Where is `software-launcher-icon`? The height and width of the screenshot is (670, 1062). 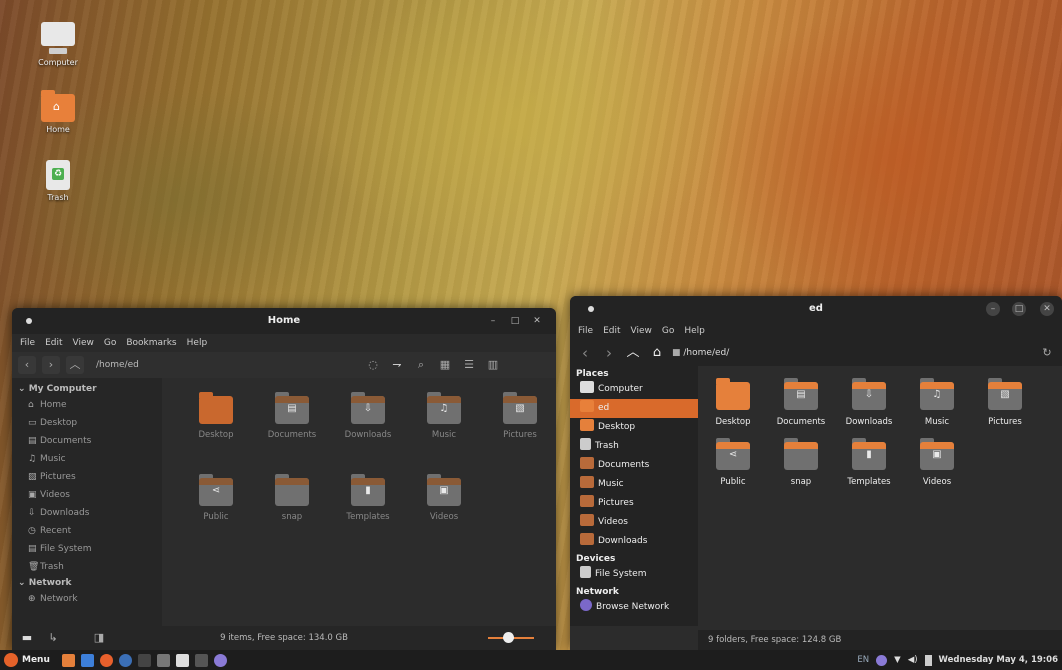 software-launcher-icon is located at coordinates (182, 660).